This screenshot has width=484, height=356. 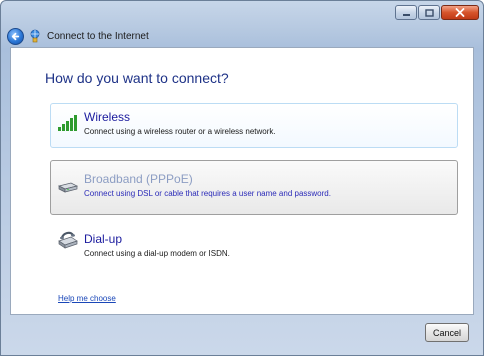 I want to click on minimize-icon, so click(x=406, y=14).